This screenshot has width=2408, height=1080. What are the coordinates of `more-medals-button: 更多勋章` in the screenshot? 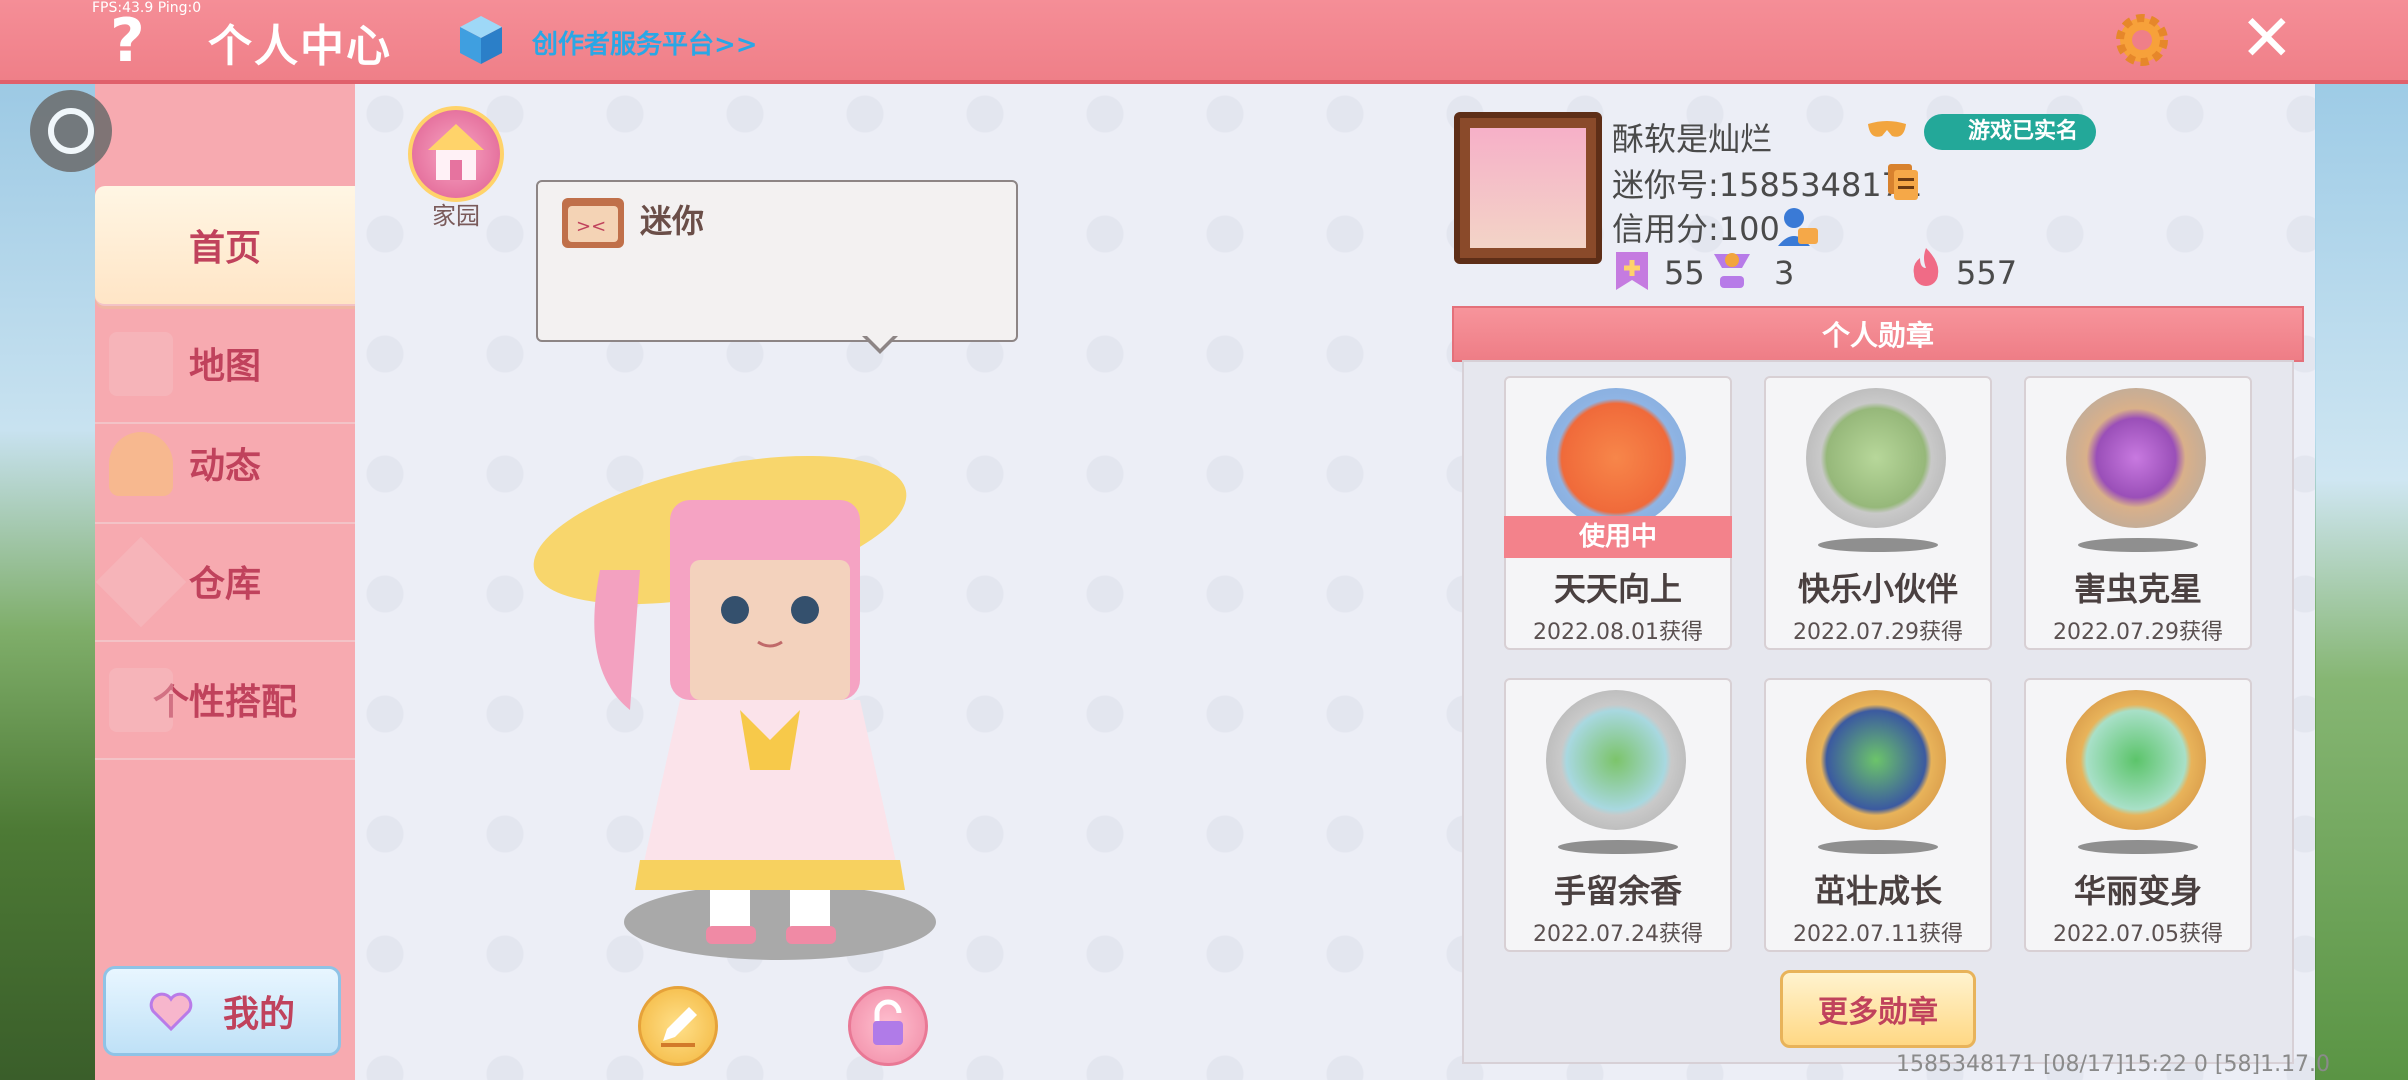 It's located at (1878, 1009).